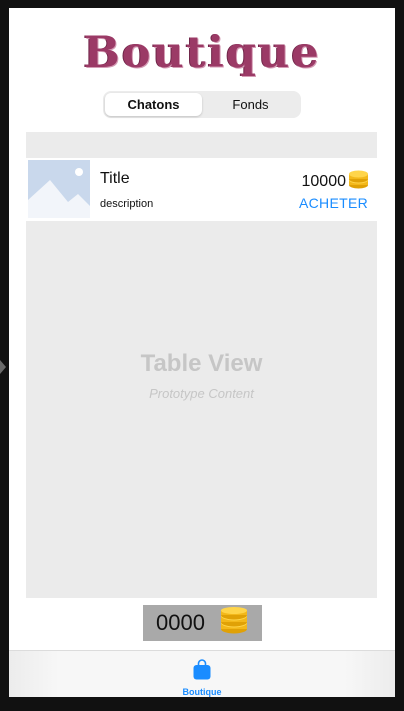  What do you see at coordinates (324, 181) in the screenshot?
I see `price-value: 10000` at bounding box center [324, 181].